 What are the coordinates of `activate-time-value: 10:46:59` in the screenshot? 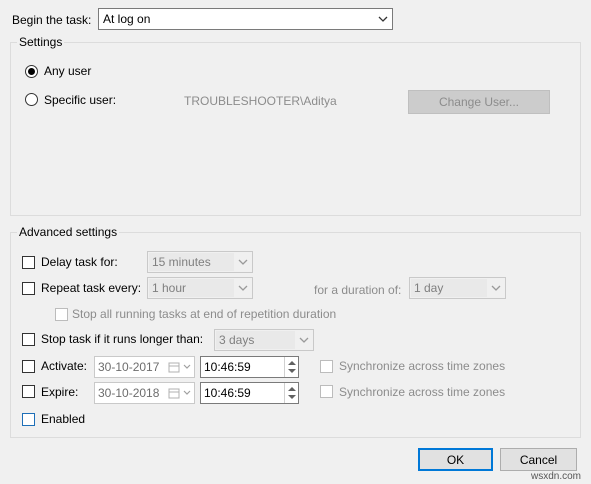 It's located at (227, 367).